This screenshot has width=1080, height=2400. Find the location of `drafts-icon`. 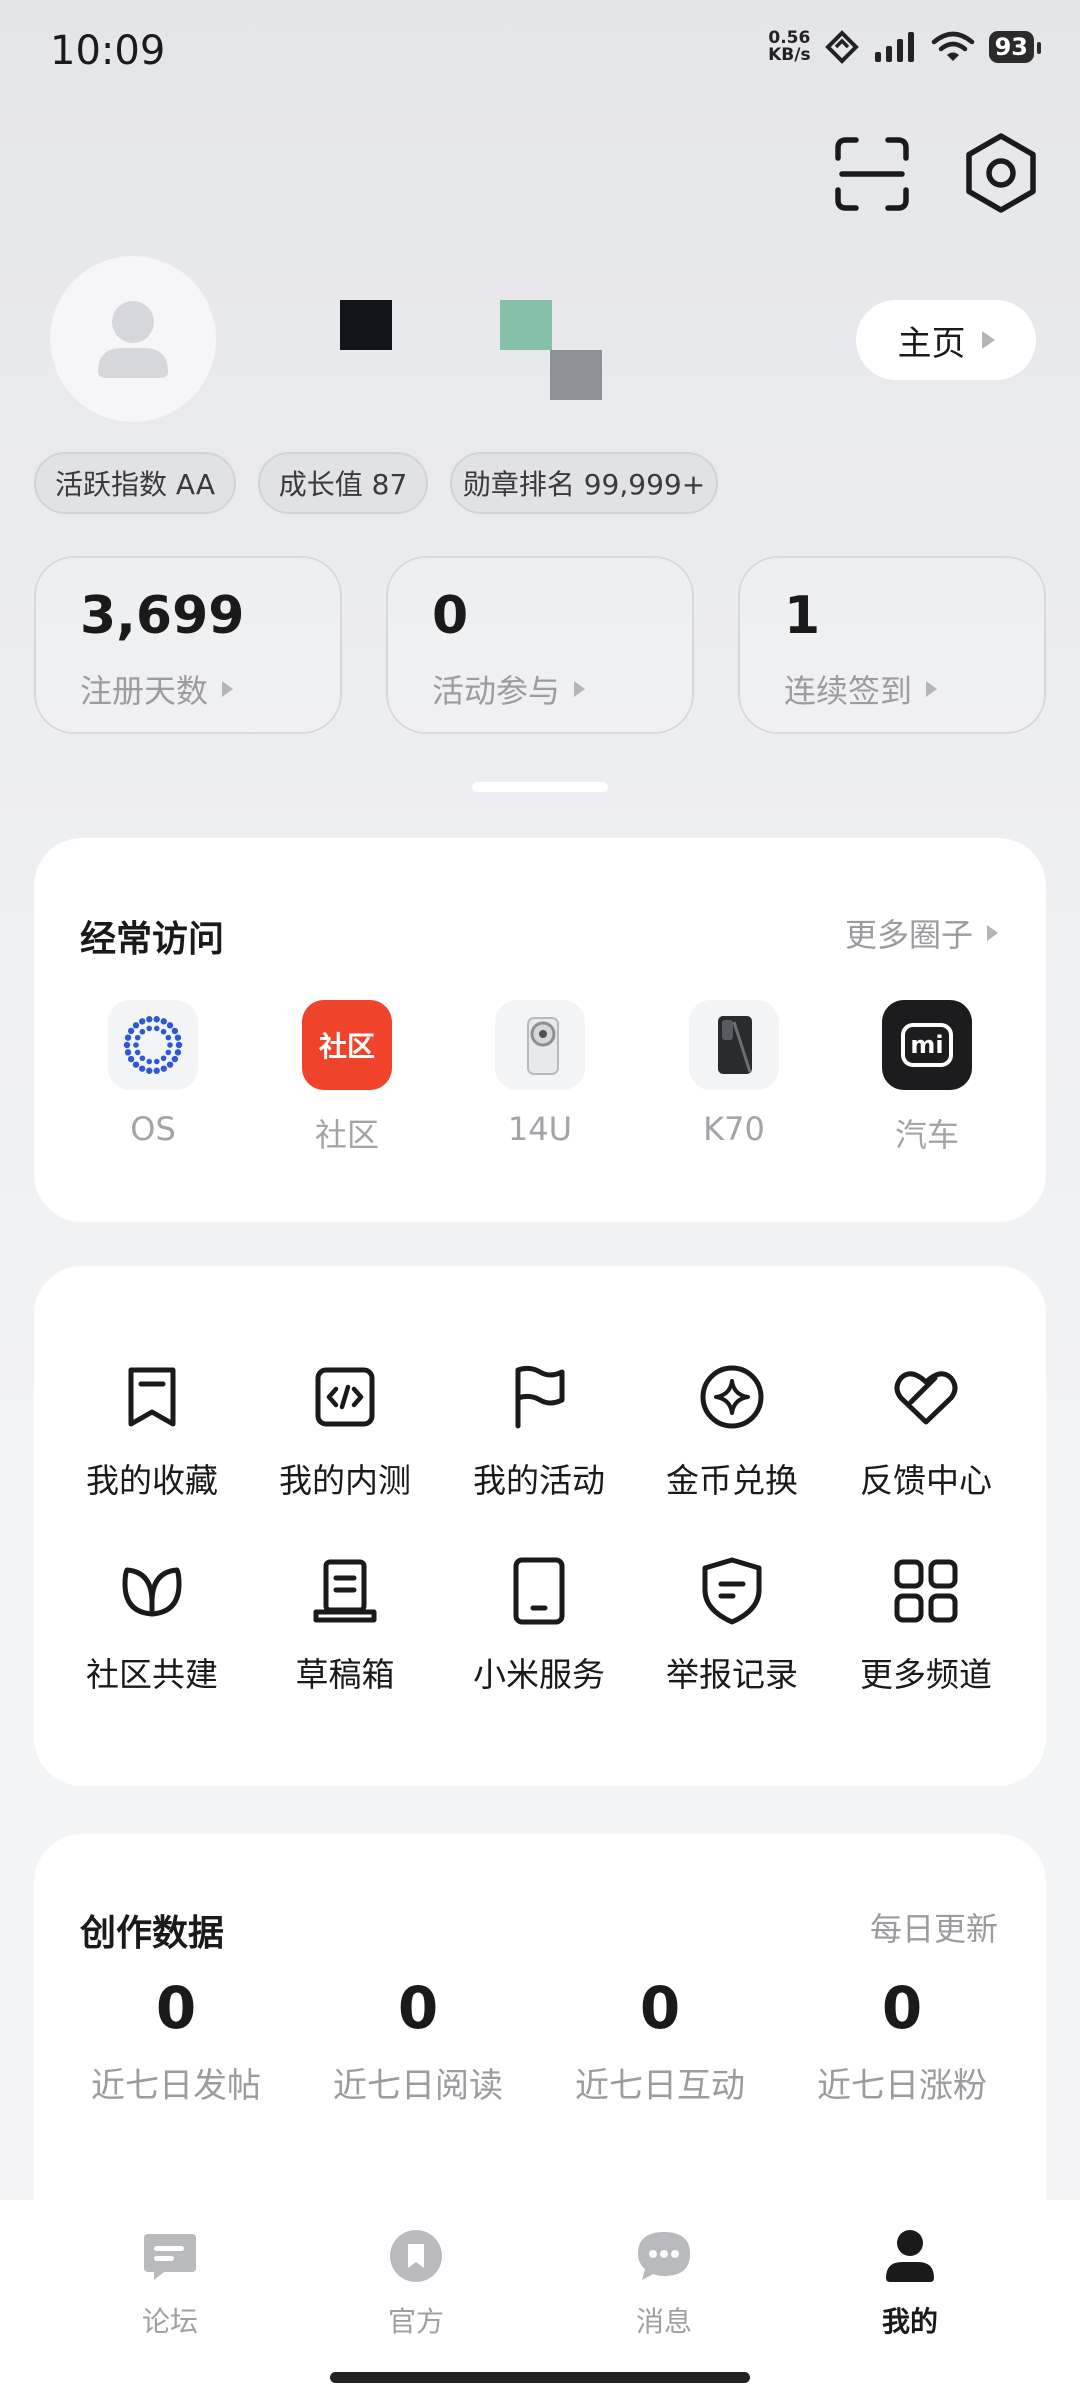

drafts-icon is located at coordinates (345, 1591).